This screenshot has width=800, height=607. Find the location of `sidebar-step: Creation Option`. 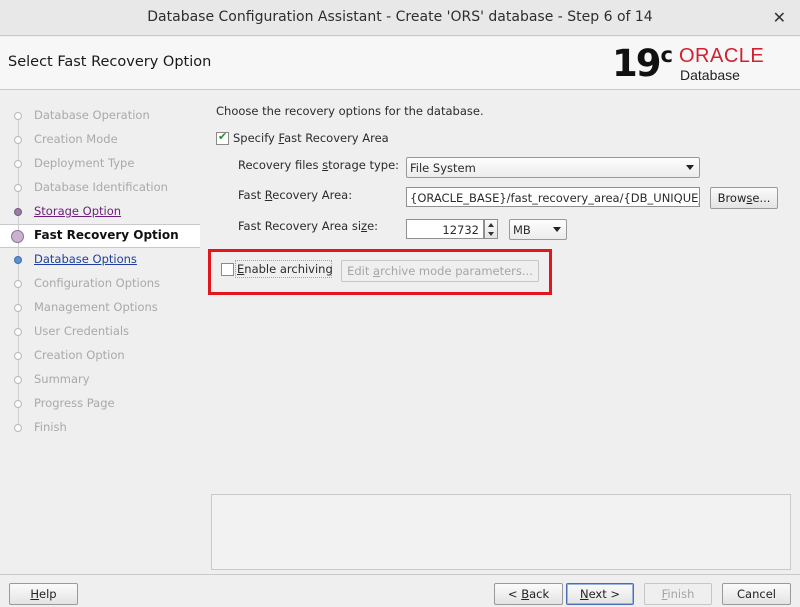

sidebar-step: Creation Option is located at coordinates (100, 356).